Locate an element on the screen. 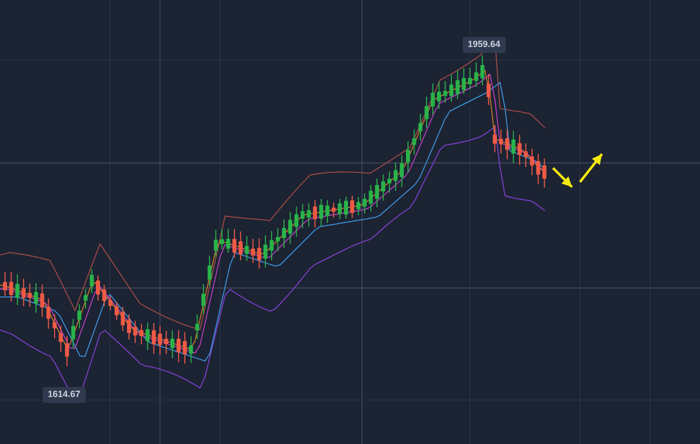  low-price-label: 1614.67 is located at coordinates (64, 395).